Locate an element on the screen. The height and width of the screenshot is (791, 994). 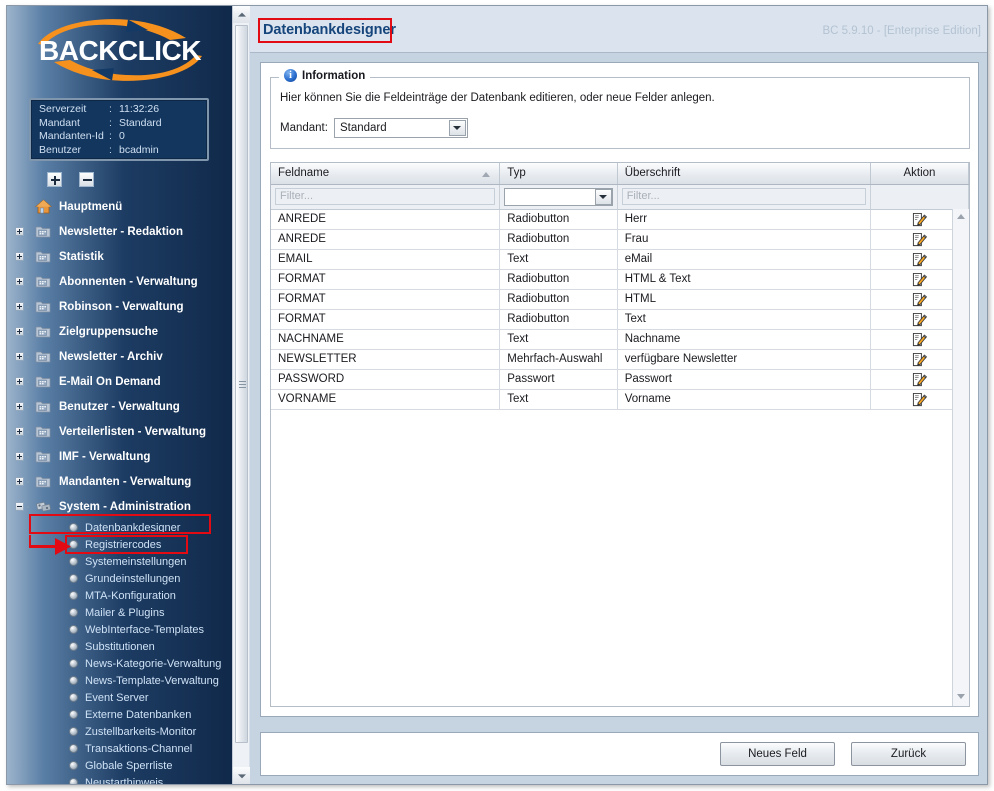
sidebar-subitem-substitutionen: Substitutionen is located at coordinates (119, 646).